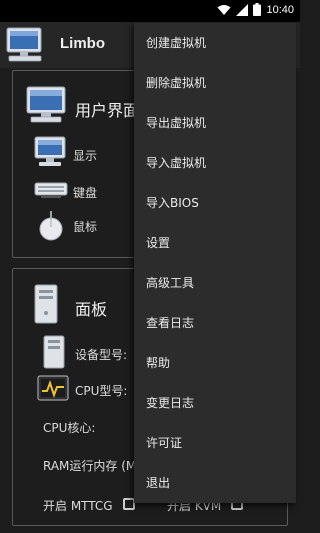  I want to click on app-title: Limbo, so click(82, 43).